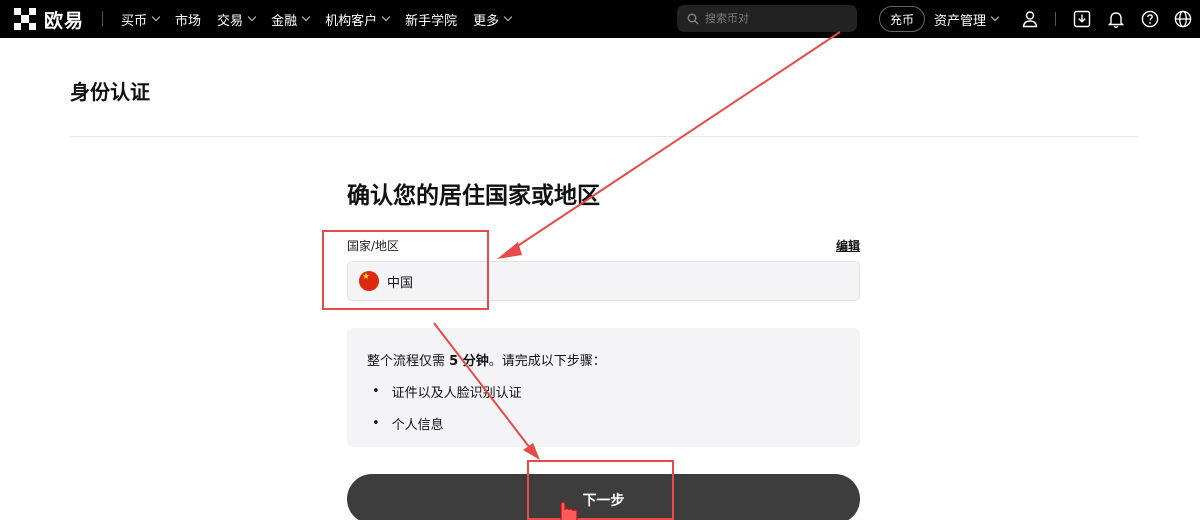 Image resolution: width=1200 pixels, height=520 pixels. I want to click on hand-cursor-icon, so click(569, 510).